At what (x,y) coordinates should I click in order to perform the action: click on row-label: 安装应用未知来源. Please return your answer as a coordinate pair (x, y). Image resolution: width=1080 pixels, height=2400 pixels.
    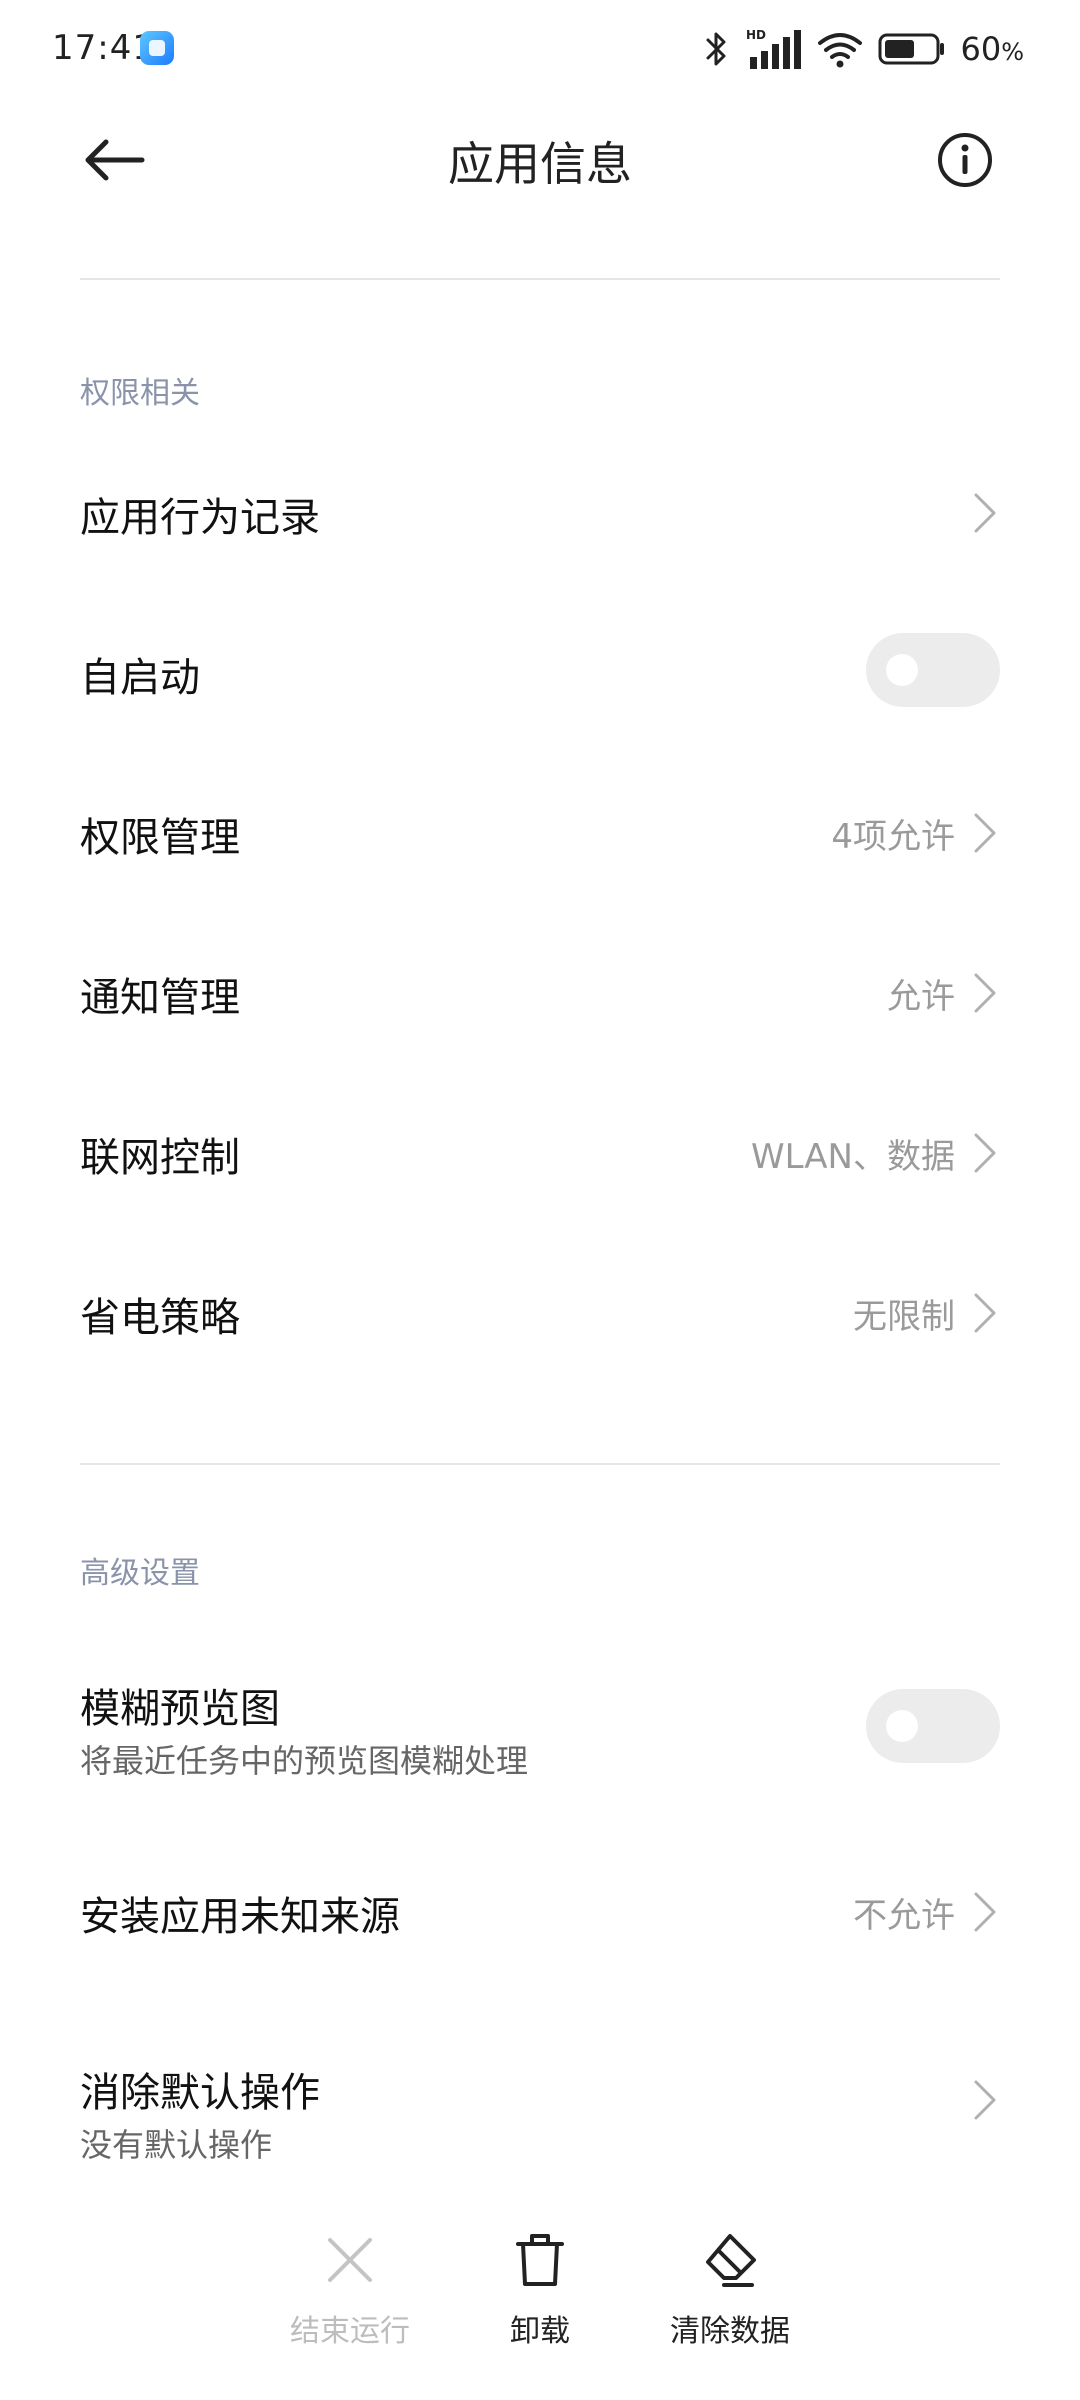
    Looking at the image, I should click on (240, 1917).